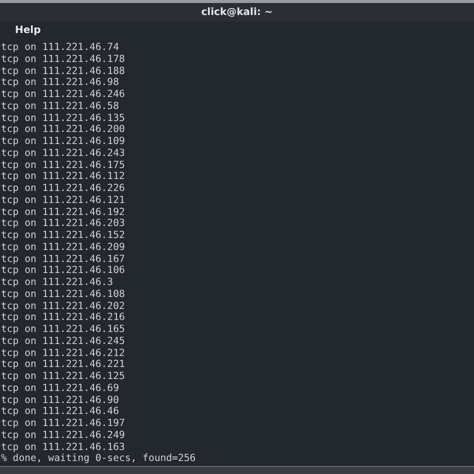 This screenshot has height=474, width=474. I want to click on terminal-line: tcp on 111.221.46.226, so click(63, 189).